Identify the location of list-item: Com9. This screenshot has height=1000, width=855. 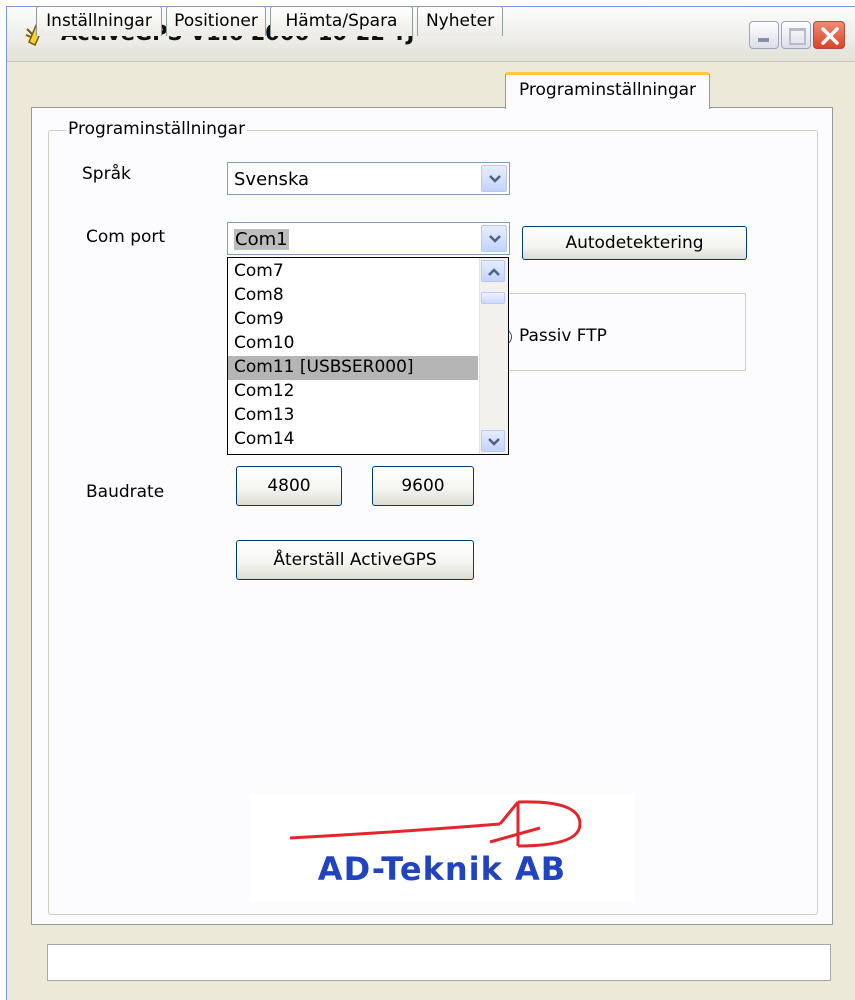
(353, 320).